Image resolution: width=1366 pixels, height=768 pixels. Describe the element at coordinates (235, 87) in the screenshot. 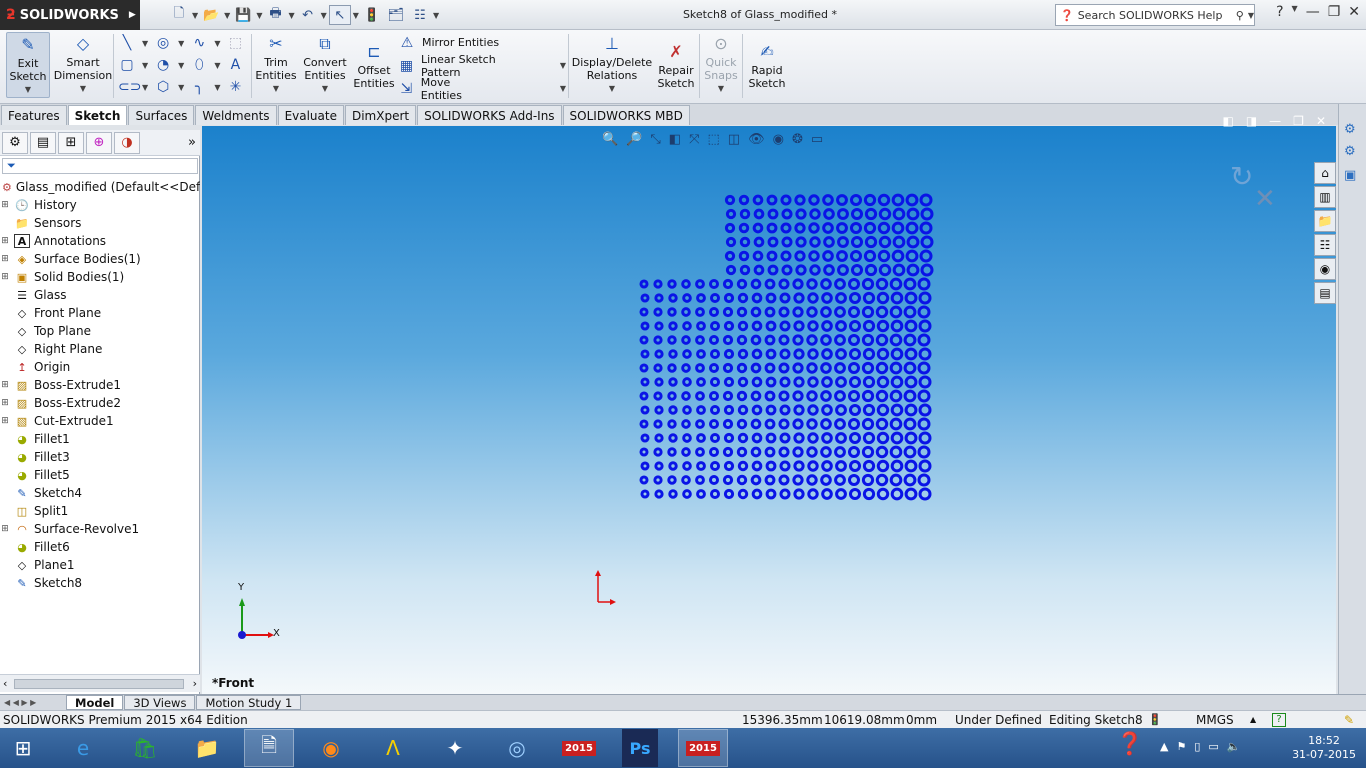

I see `point-icon: ✳` at that location.